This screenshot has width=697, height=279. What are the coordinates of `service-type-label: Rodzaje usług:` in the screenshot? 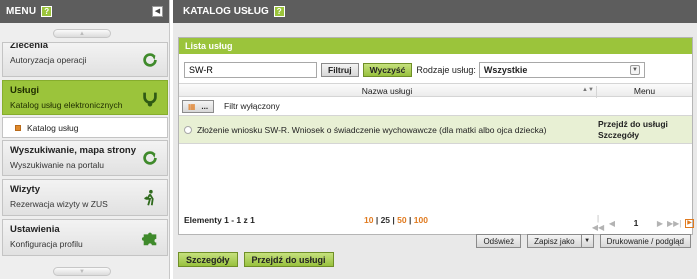 It's located at (446, 70).